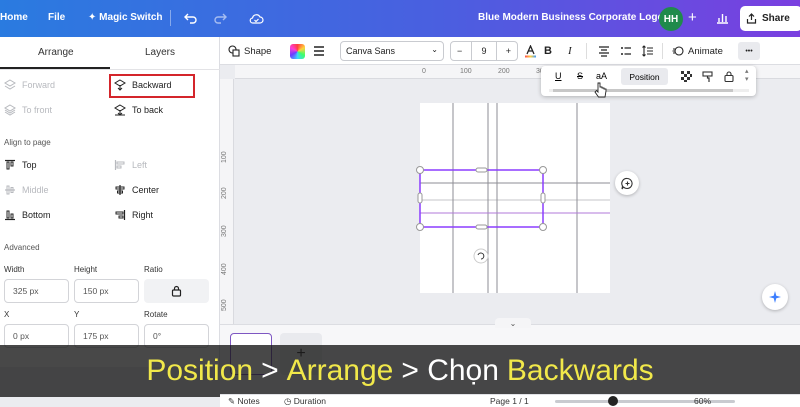 Image resolution: width=800 pixels, height=407 pixels. What do you see at coordinates (747, 76) in the screenshot?
I see `popover-scroll-arrows-icon: ▴ ▾` at bounding box center [747, 76].